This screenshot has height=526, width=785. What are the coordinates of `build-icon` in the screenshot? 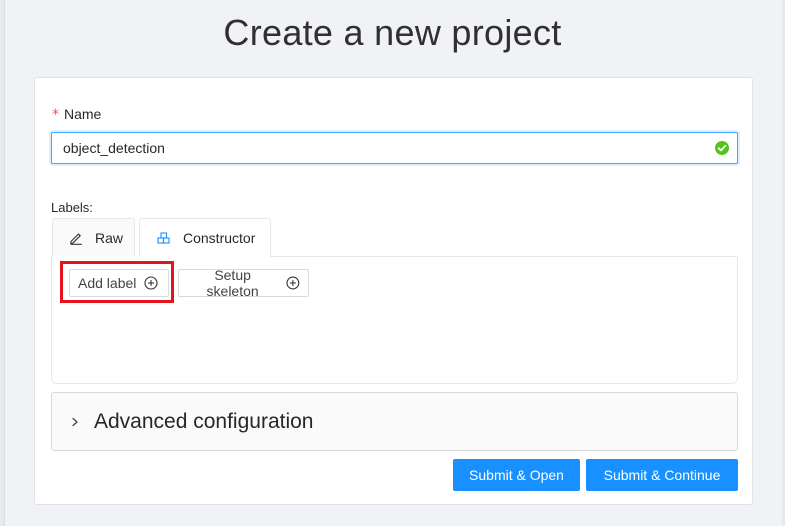 It's located at (163, 238).